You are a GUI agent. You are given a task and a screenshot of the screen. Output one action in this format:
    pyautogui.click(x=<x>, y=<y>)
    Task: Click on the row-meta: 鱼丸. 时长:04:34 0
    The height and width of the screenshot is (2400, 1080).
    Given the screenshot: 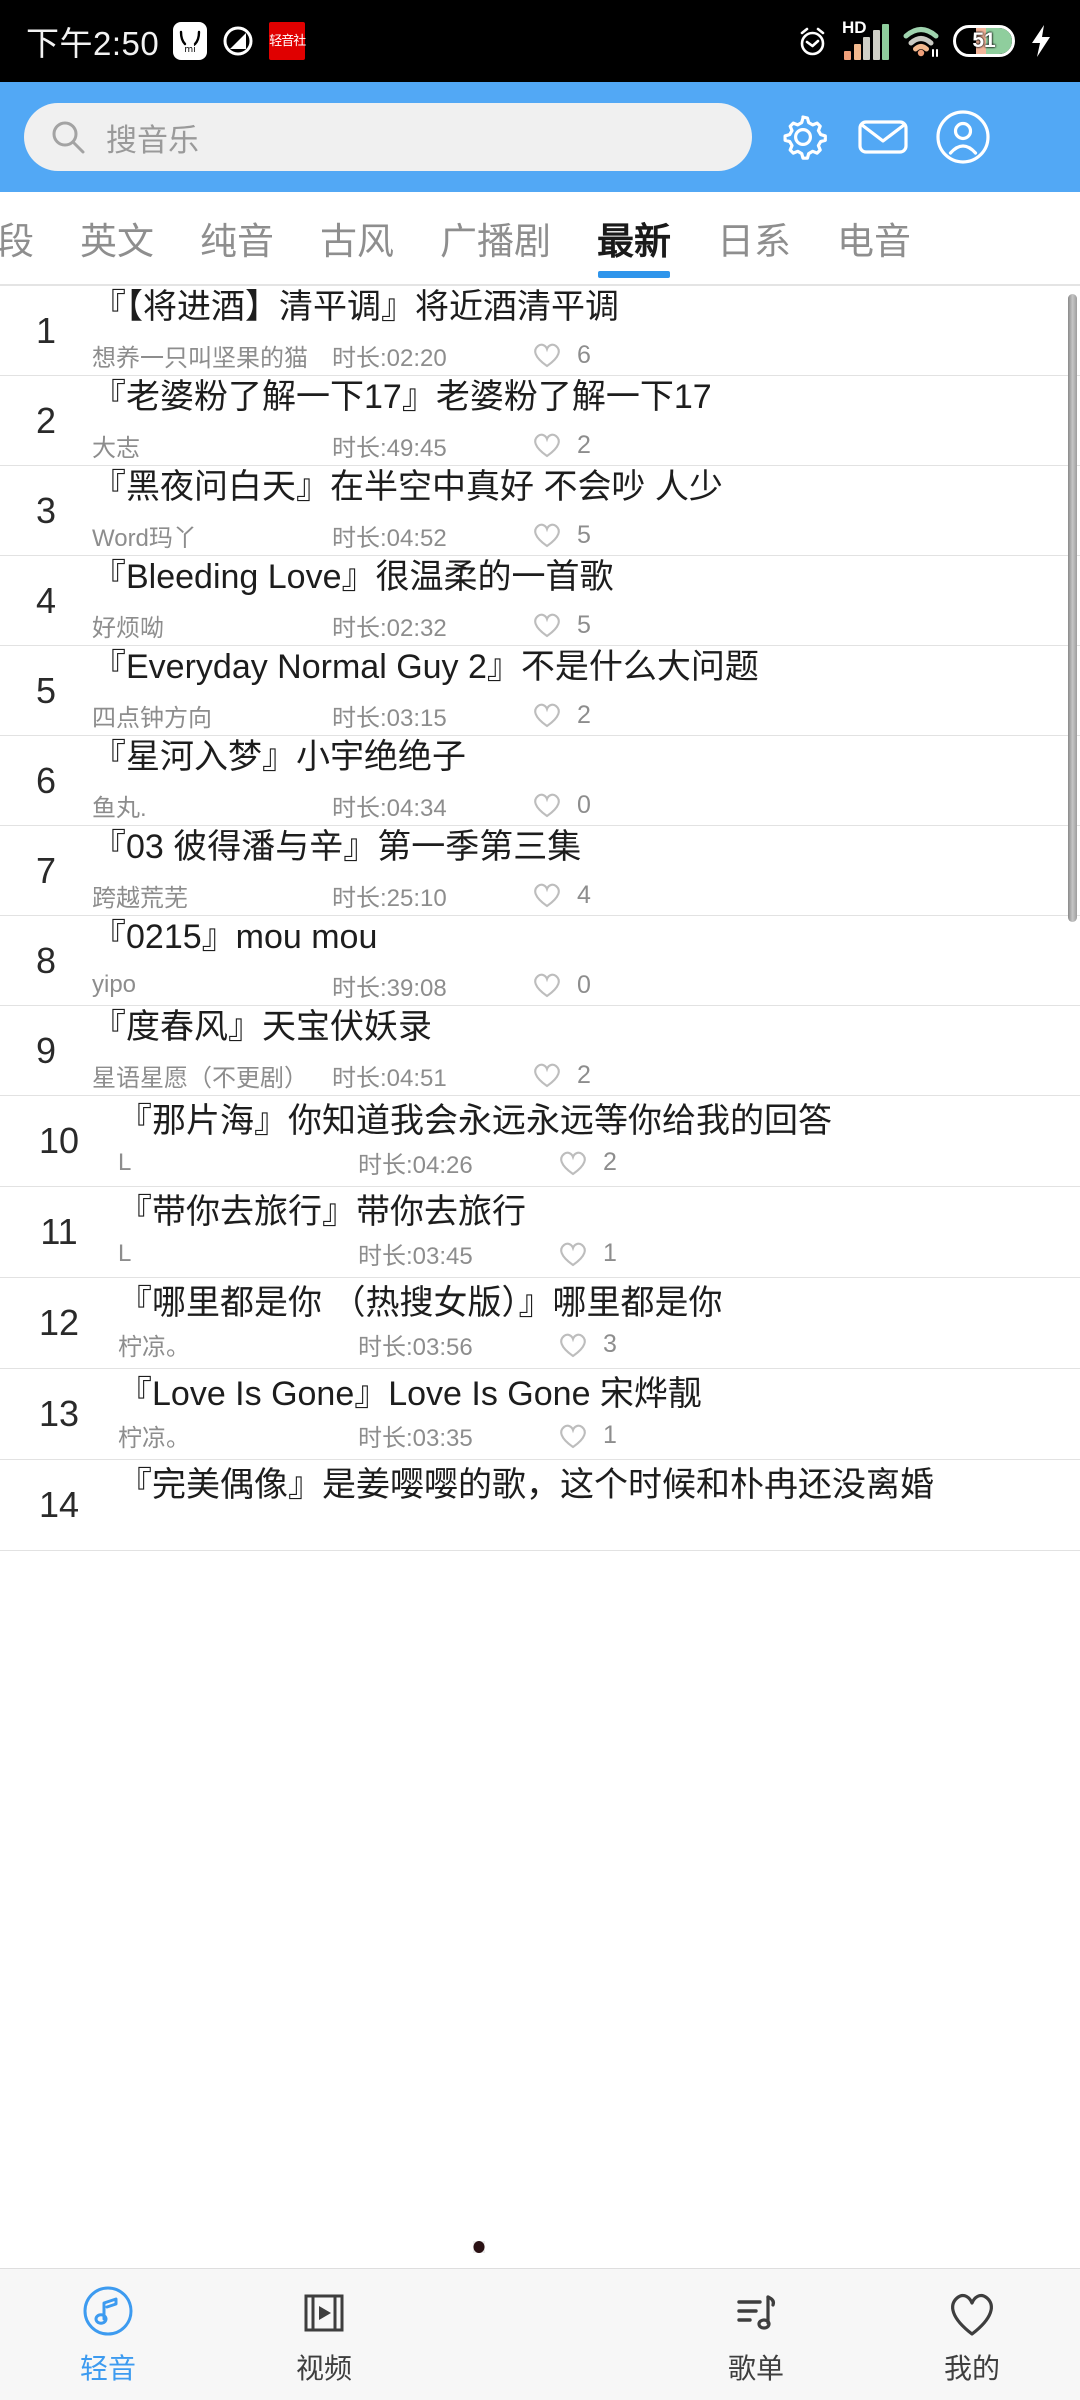 What is the action you would take?
    pyautogui.click(x=577, y=805)
    